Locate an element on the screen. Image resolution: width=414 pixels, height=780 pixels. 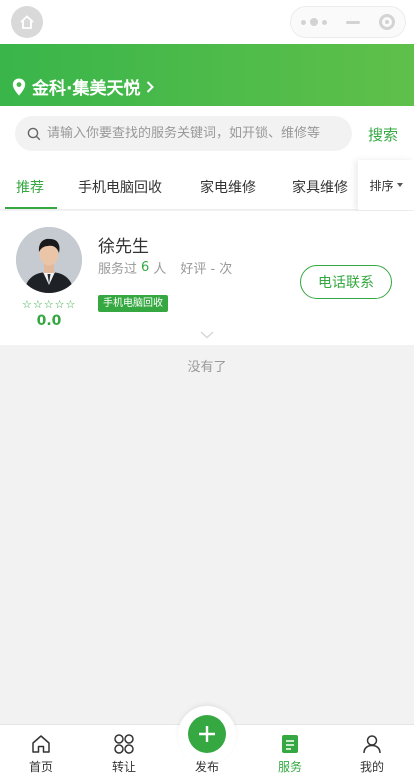
nav-profile-label: 我的 is located at coordinates (371, 767).